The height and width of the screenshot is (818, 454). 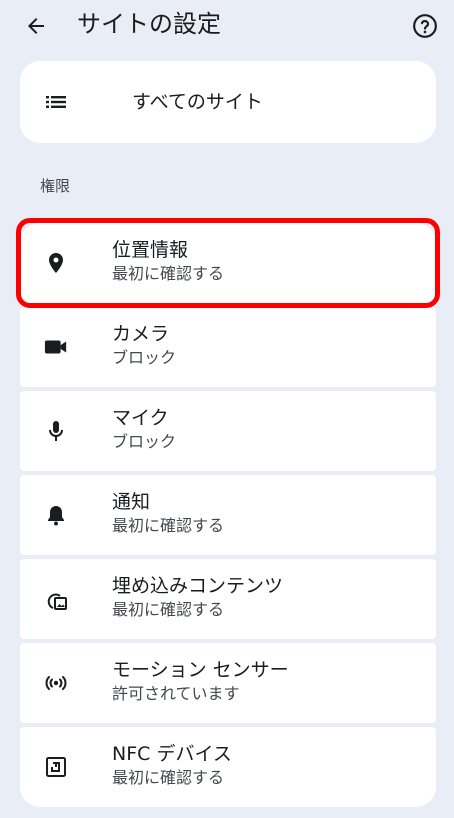 I want to click on help-button, so click(x=425, y=26).